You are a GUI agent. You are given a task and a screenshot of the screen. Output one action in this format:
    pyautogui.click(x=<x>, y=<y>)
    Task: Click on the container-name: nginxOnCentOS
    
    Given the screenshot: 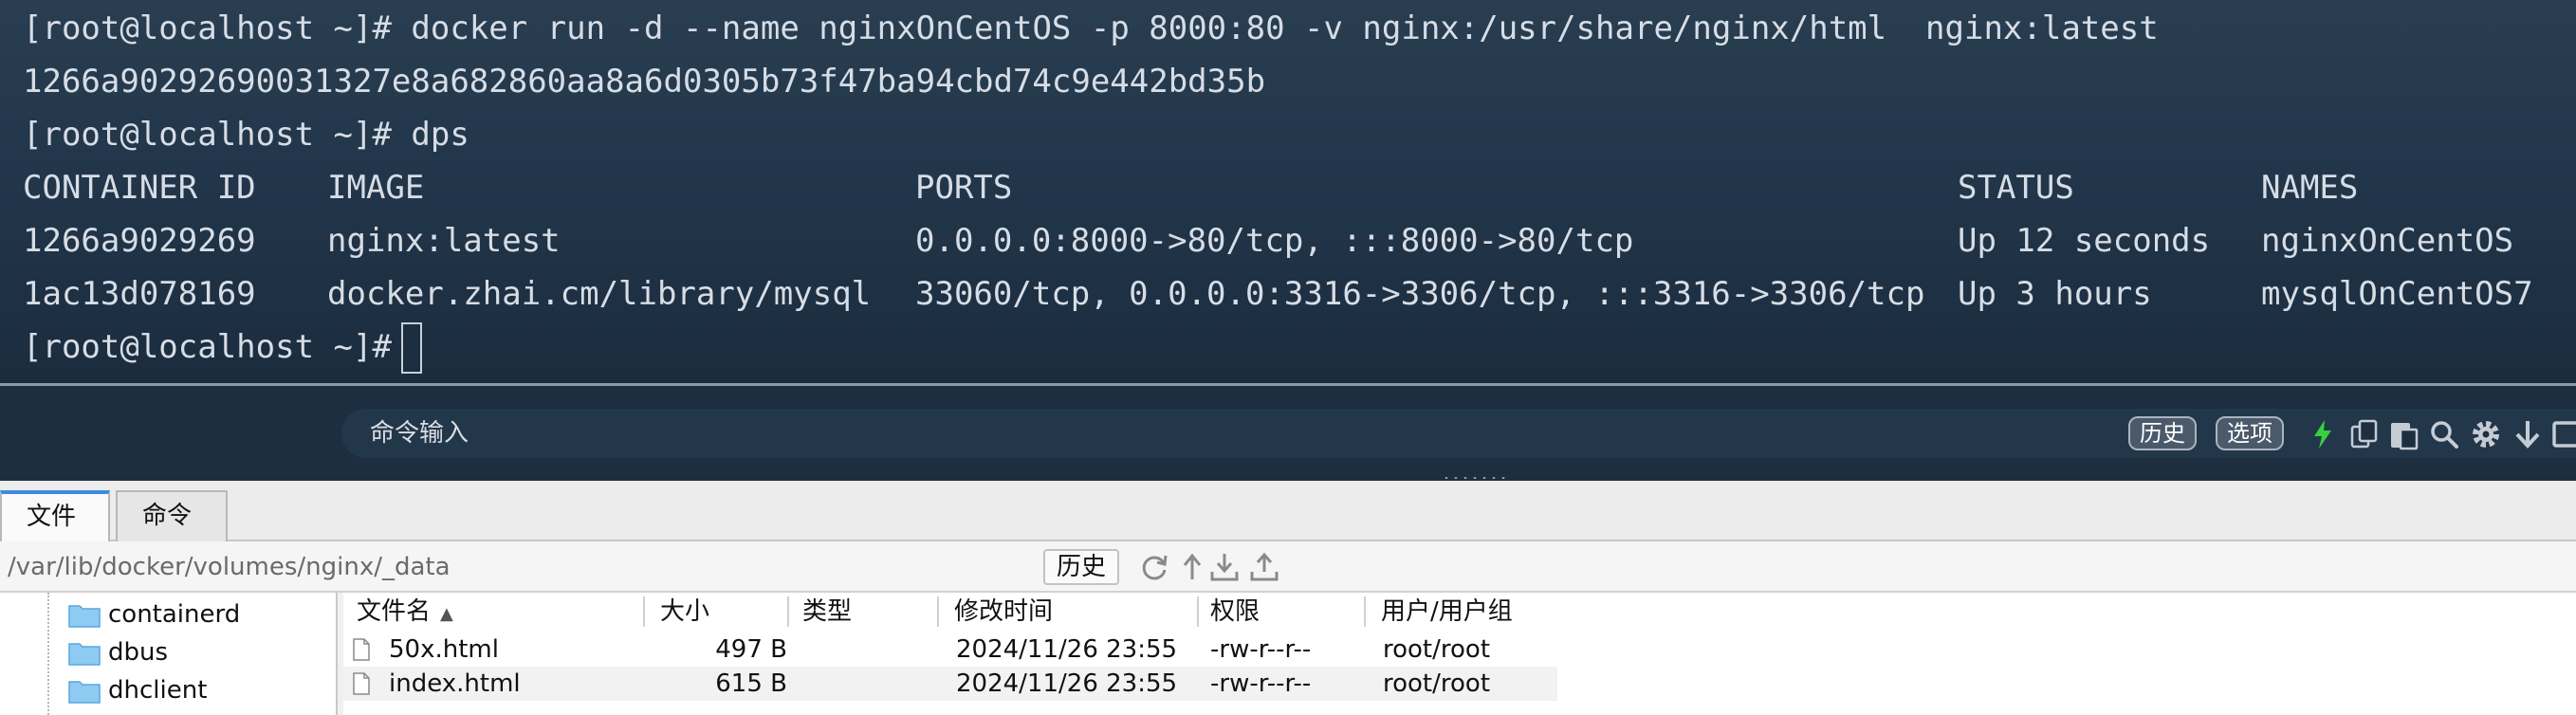 What is the action you would take?
    pyautogui.click(x=2387, y=241)
    